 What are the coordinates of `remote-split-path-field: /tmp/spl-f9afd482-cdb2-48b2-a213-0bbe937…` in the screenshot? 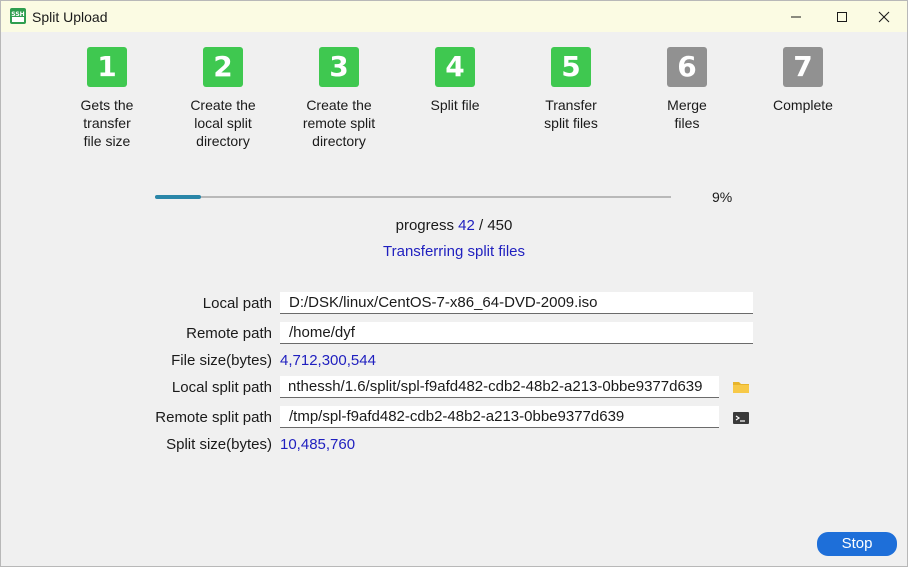 It's located at (499, 417).